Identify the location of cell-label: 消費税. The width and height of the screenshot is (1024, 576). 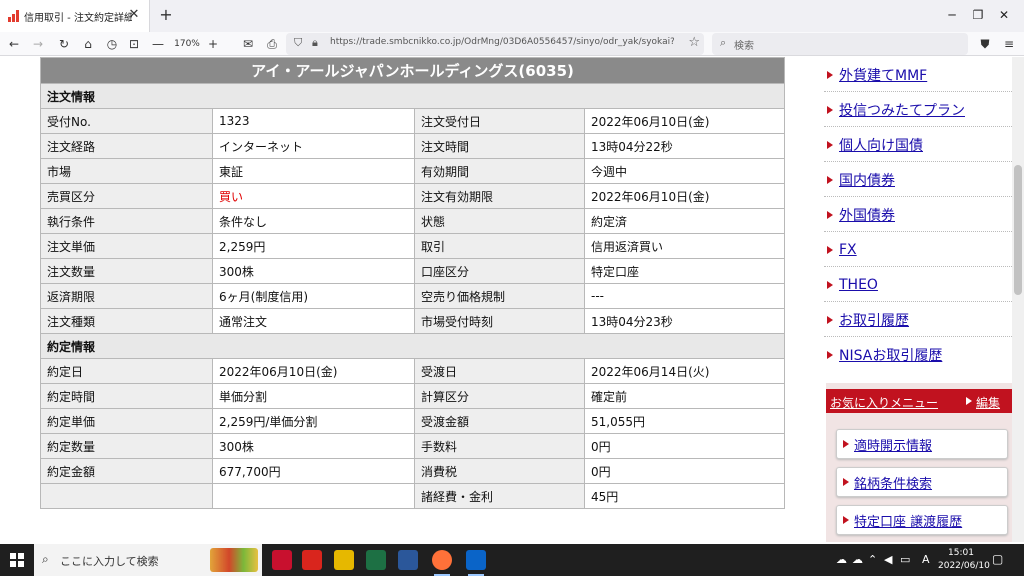
(499, 471).